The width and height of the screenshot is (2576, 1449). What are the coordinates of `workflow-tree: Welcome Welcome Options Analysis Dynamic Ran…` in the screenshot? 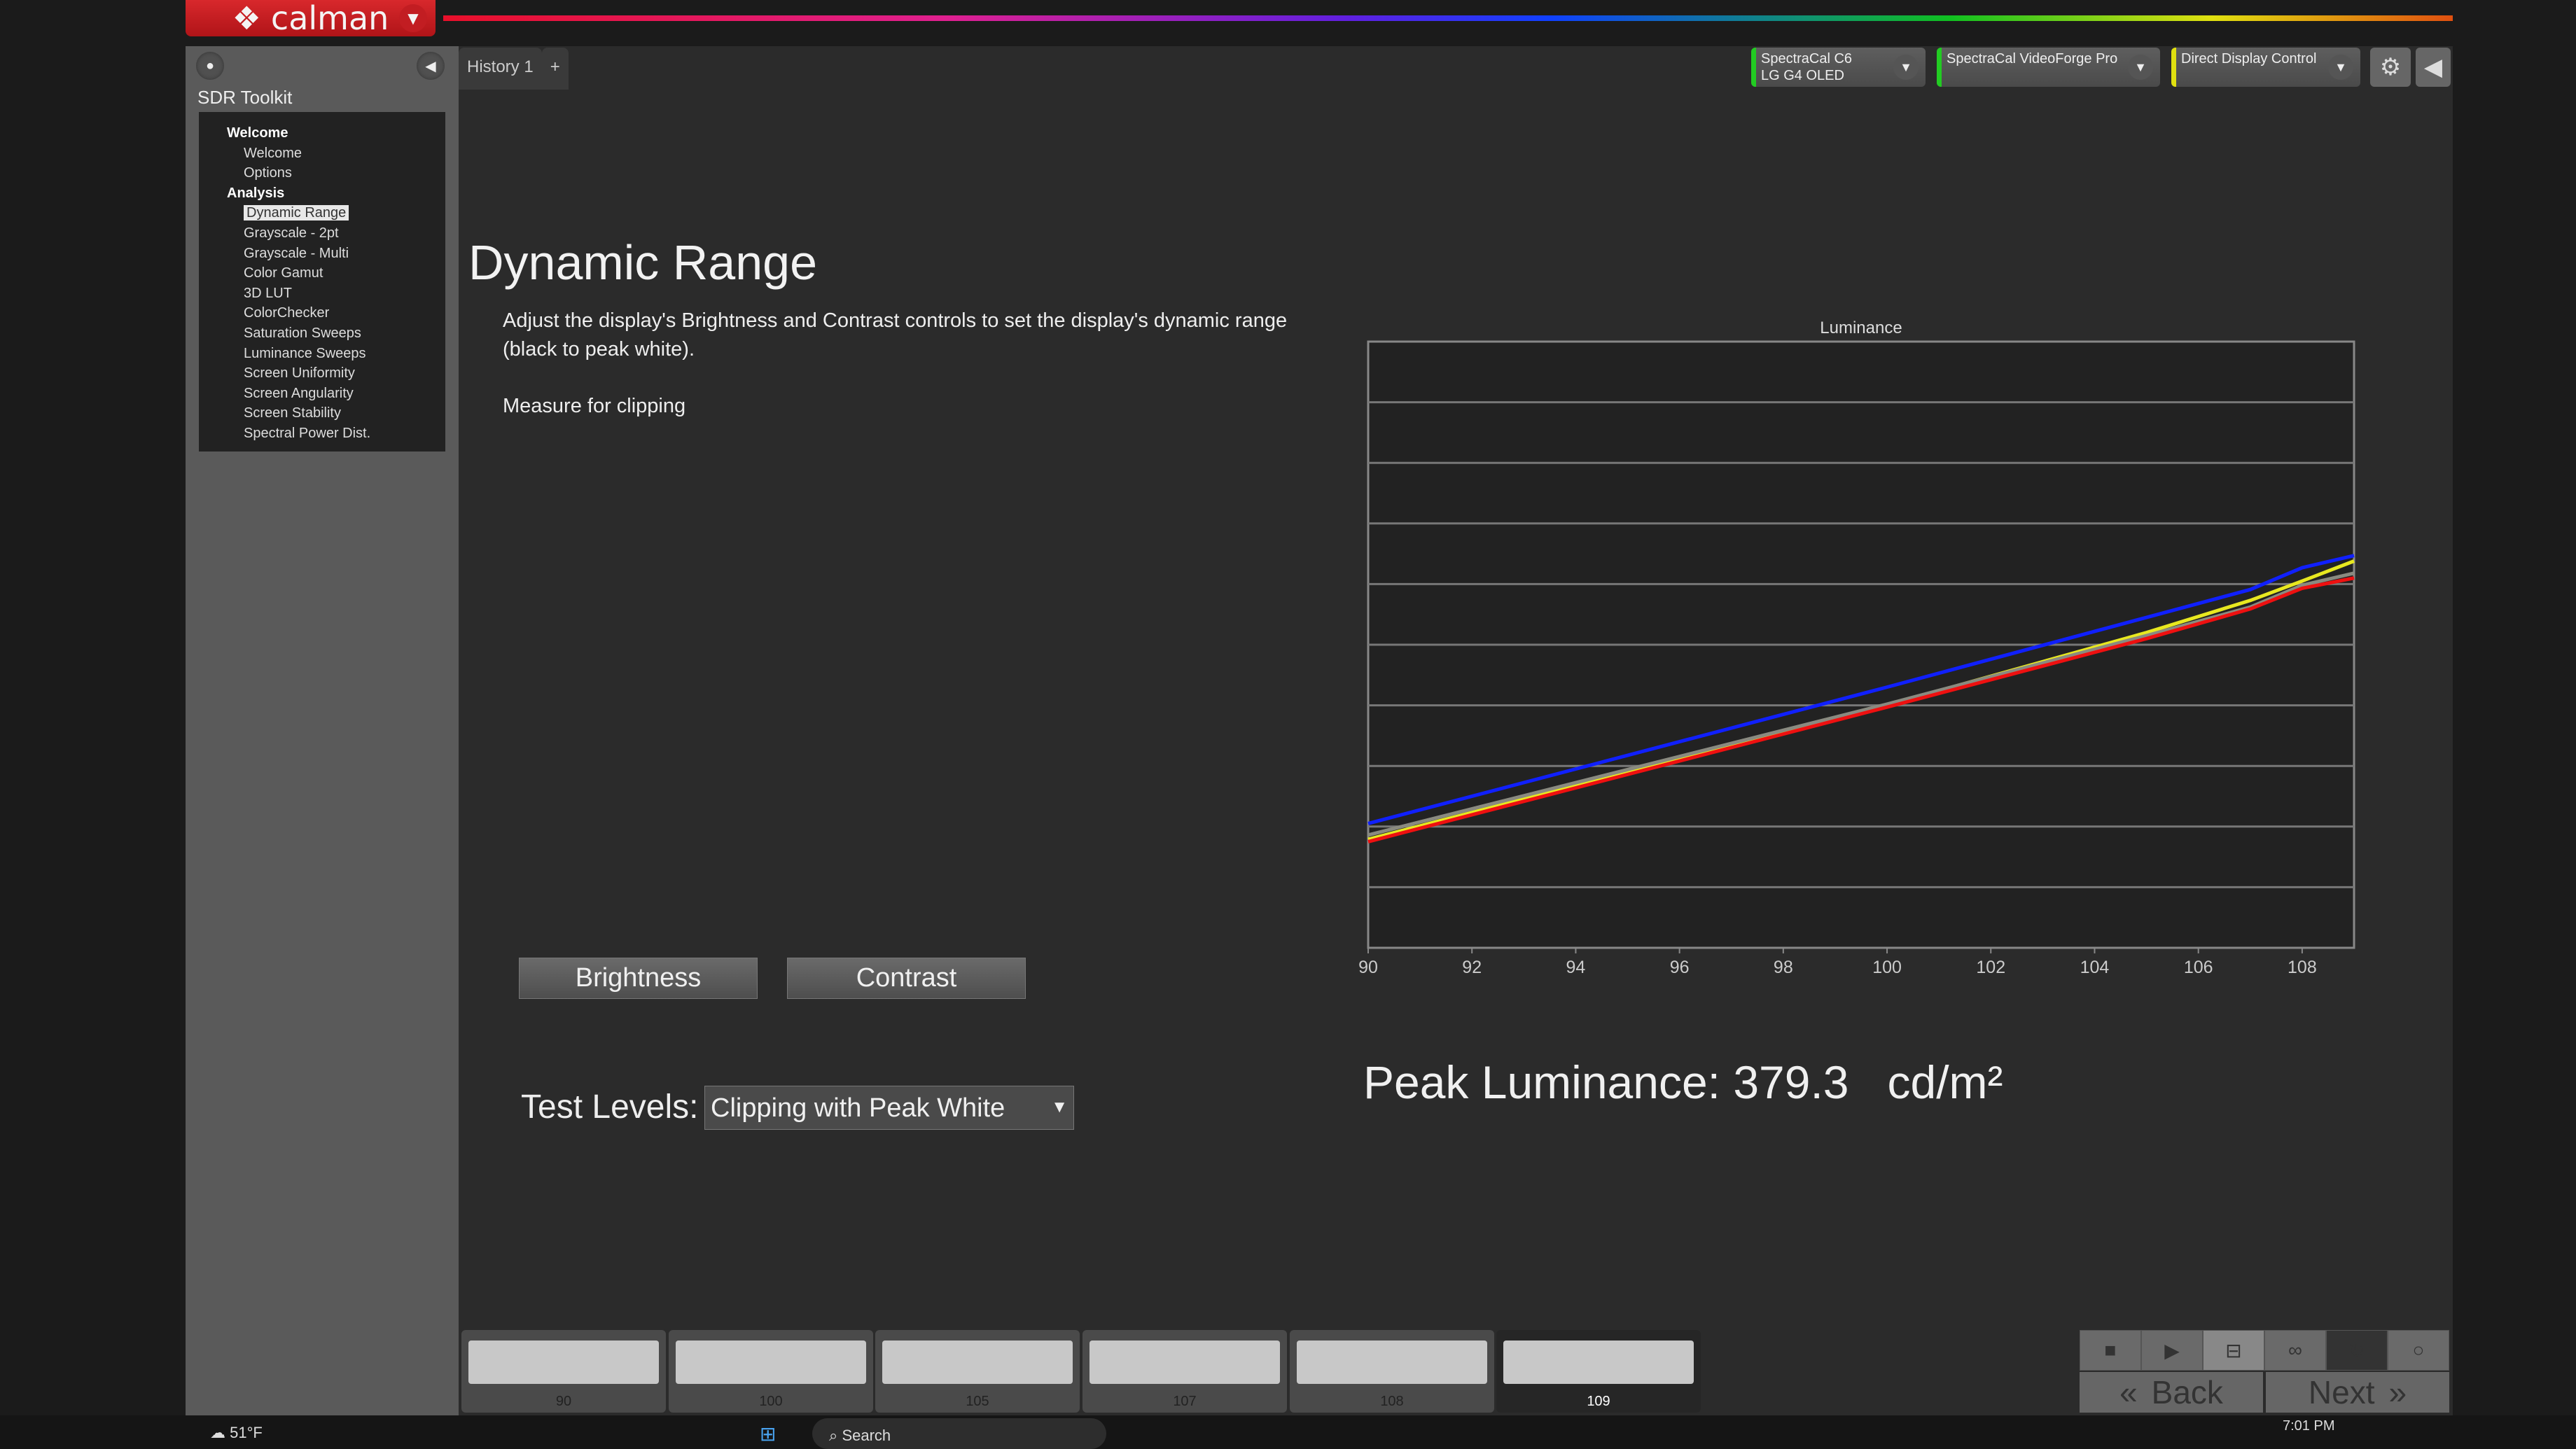 It's located at (322, 281).